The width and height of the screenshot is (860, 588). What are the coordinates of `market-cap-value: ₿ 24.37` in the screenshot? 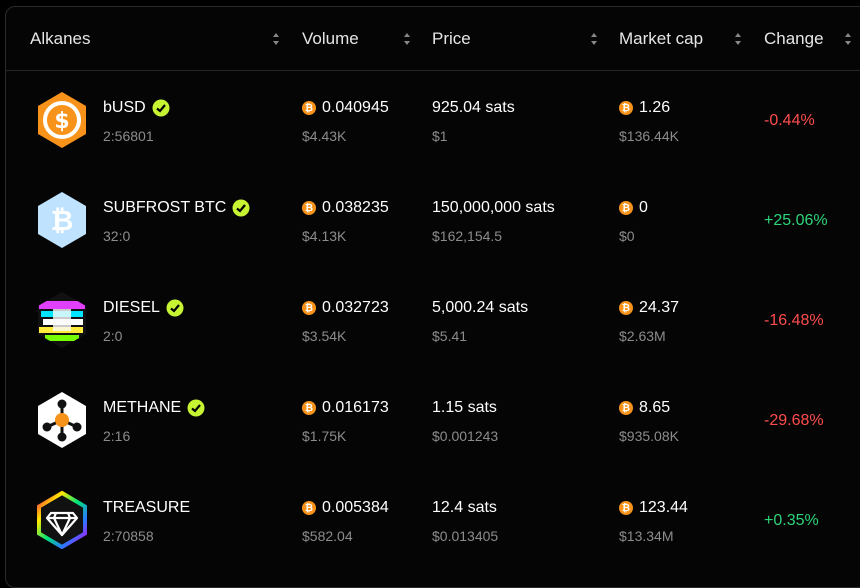 It's located at (649, 308).